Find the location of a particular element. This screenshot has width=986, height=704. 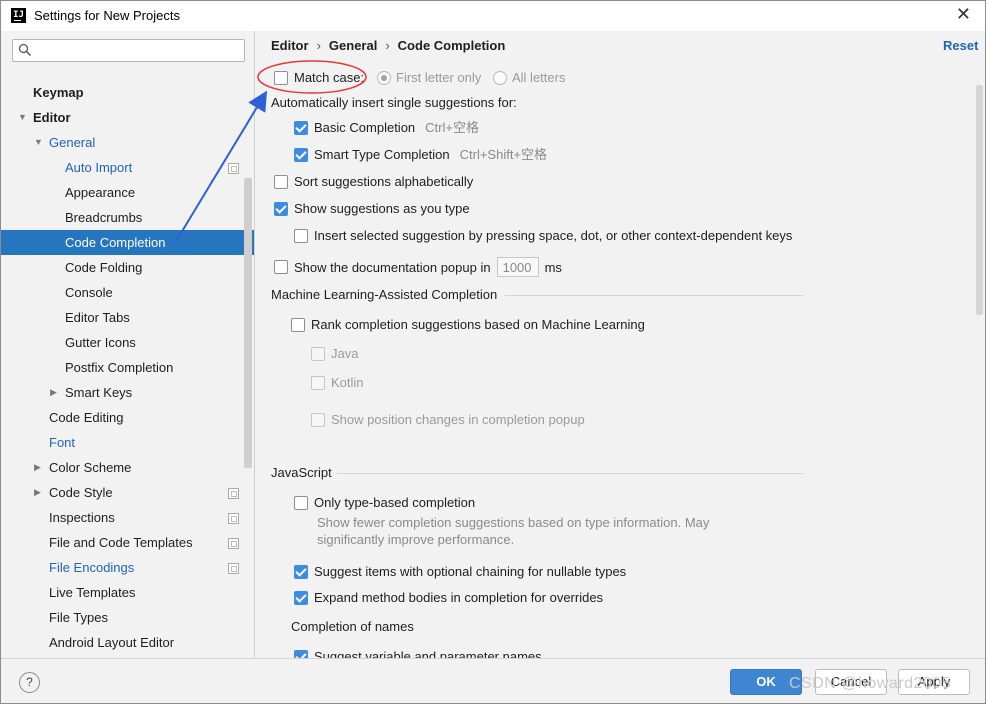

tree-item-file-and-code-templates: File and Code Templates is located at coordinates (127, 542).